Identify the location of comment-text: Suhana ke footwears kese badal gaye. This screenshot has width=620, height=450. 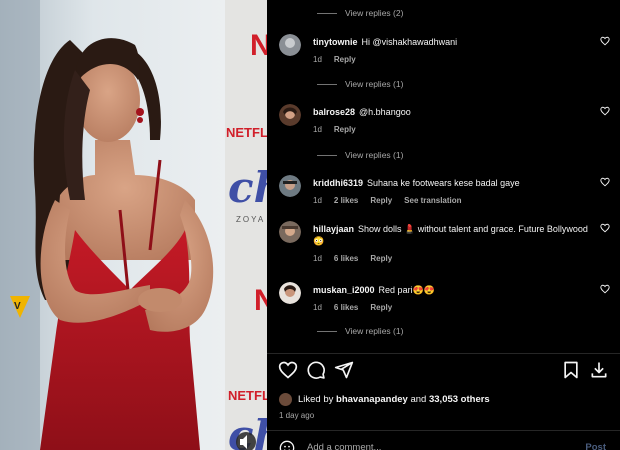
(443, 183).